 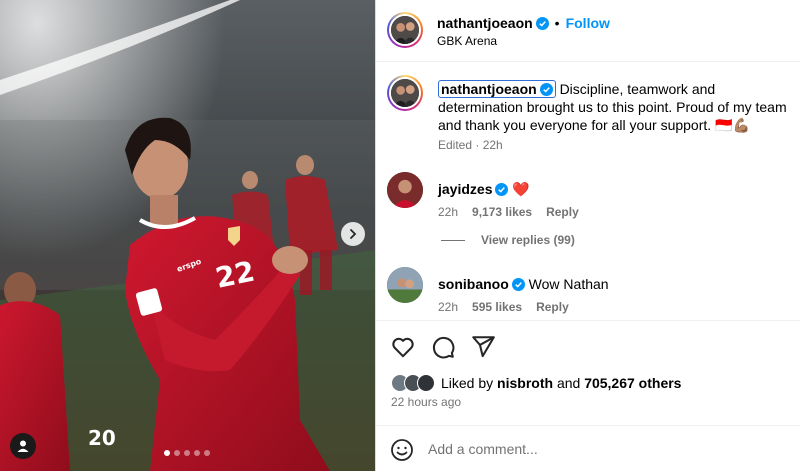 I want to click on view-replies-button: View replies (99), so click(x=508, y=240).